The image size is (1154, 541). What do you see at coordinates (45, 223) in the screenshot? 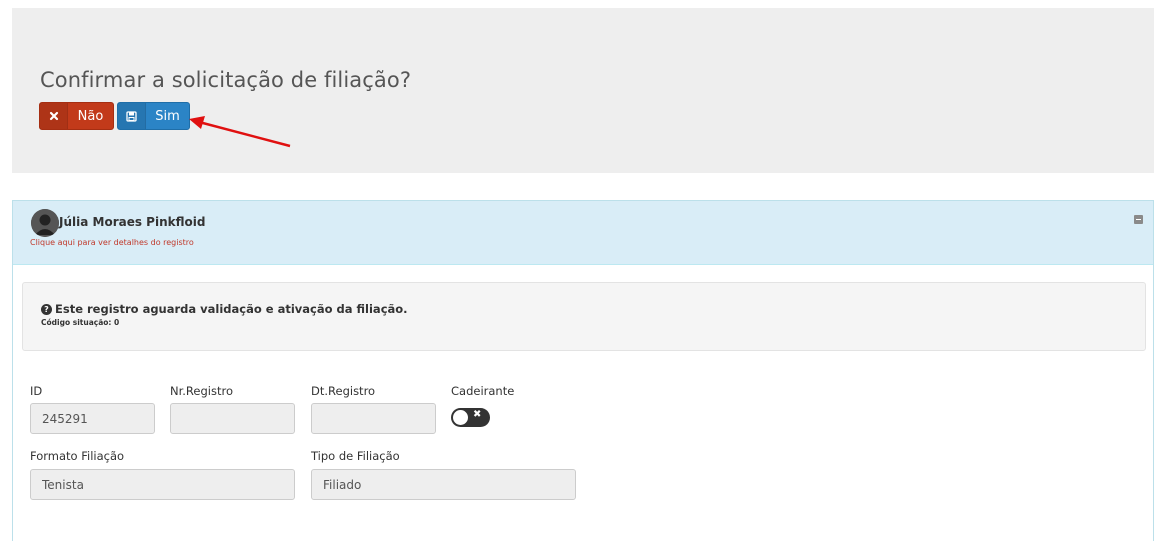
I see `user-avatar` at bounding box center [45, 223].